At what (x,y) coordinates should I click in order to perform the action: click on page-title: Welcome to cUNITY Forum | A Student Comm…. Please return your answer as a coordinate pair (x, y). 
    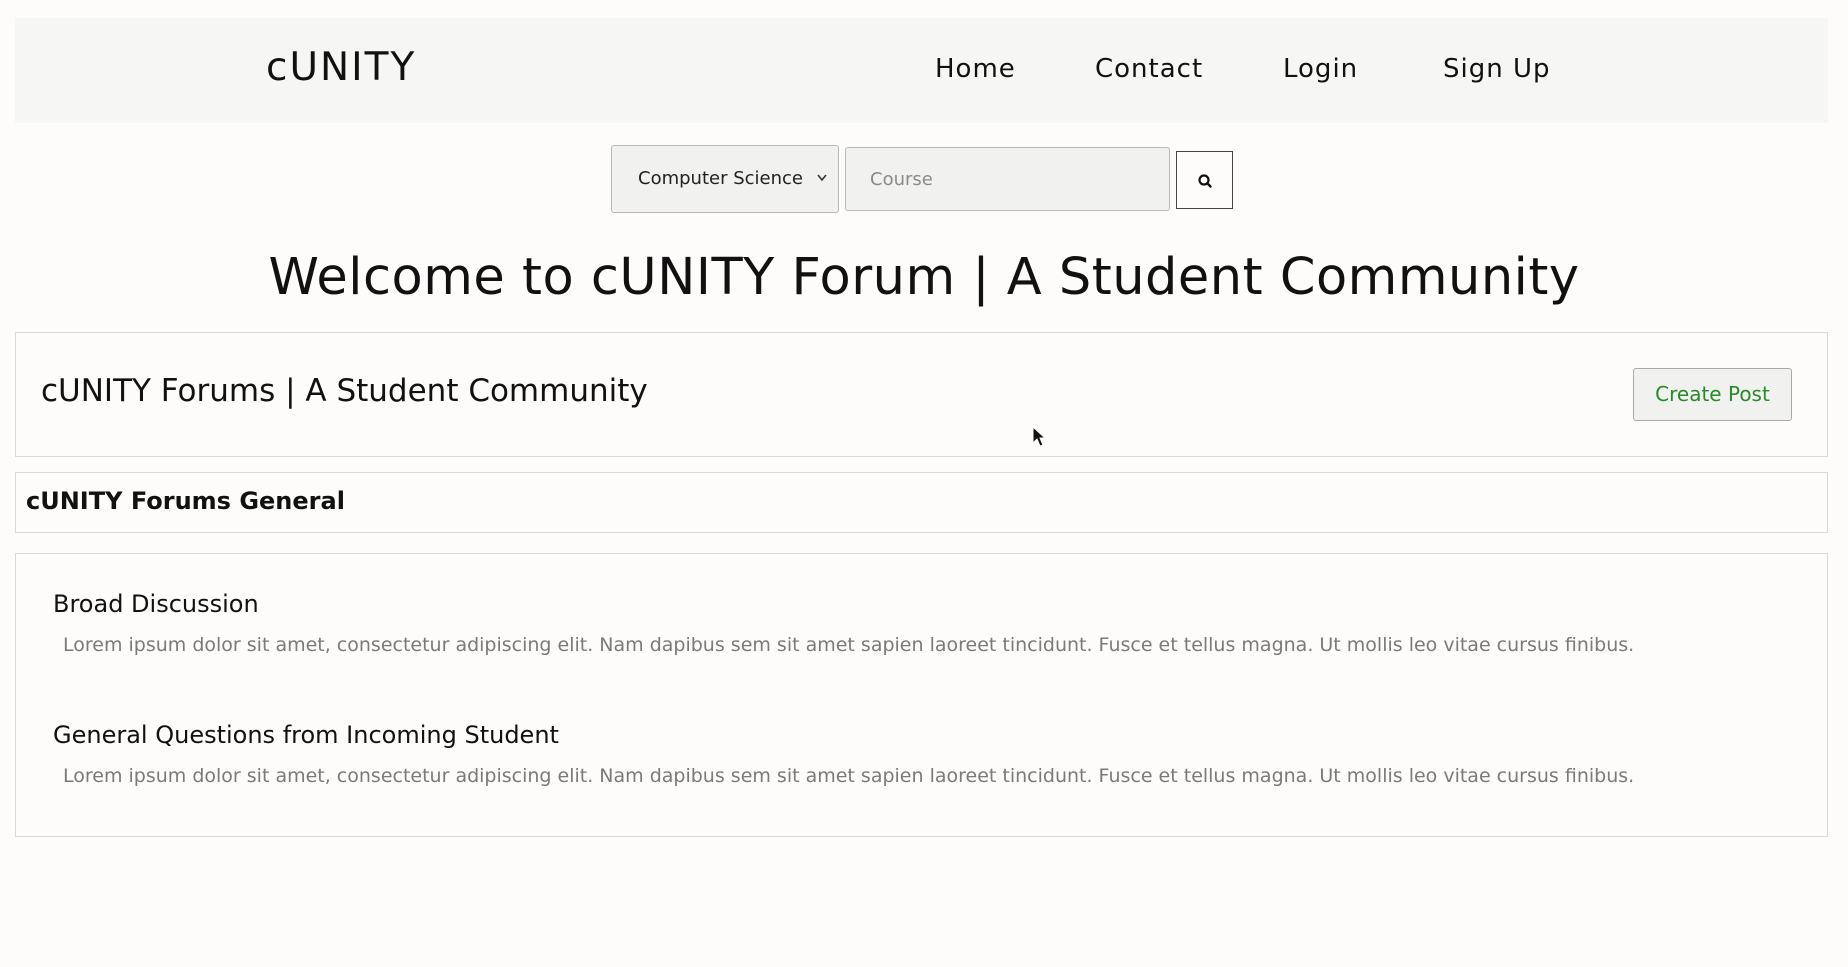
    Looking at the image, I should click on (924, 277).